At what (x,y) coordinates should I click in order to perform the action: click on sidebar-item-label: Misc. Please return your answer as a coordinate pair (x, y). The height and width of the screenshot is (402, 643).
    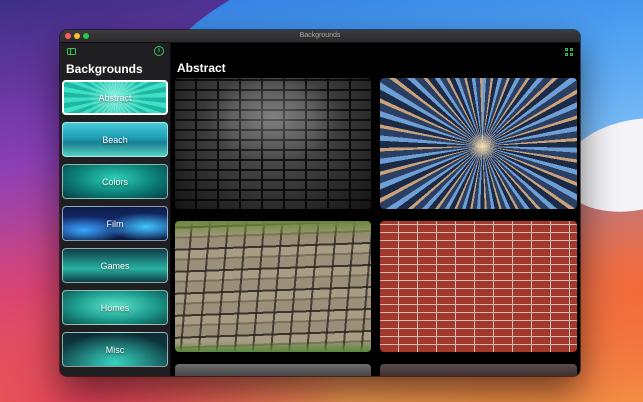
    Looking at the image, I should click on (115, 349).